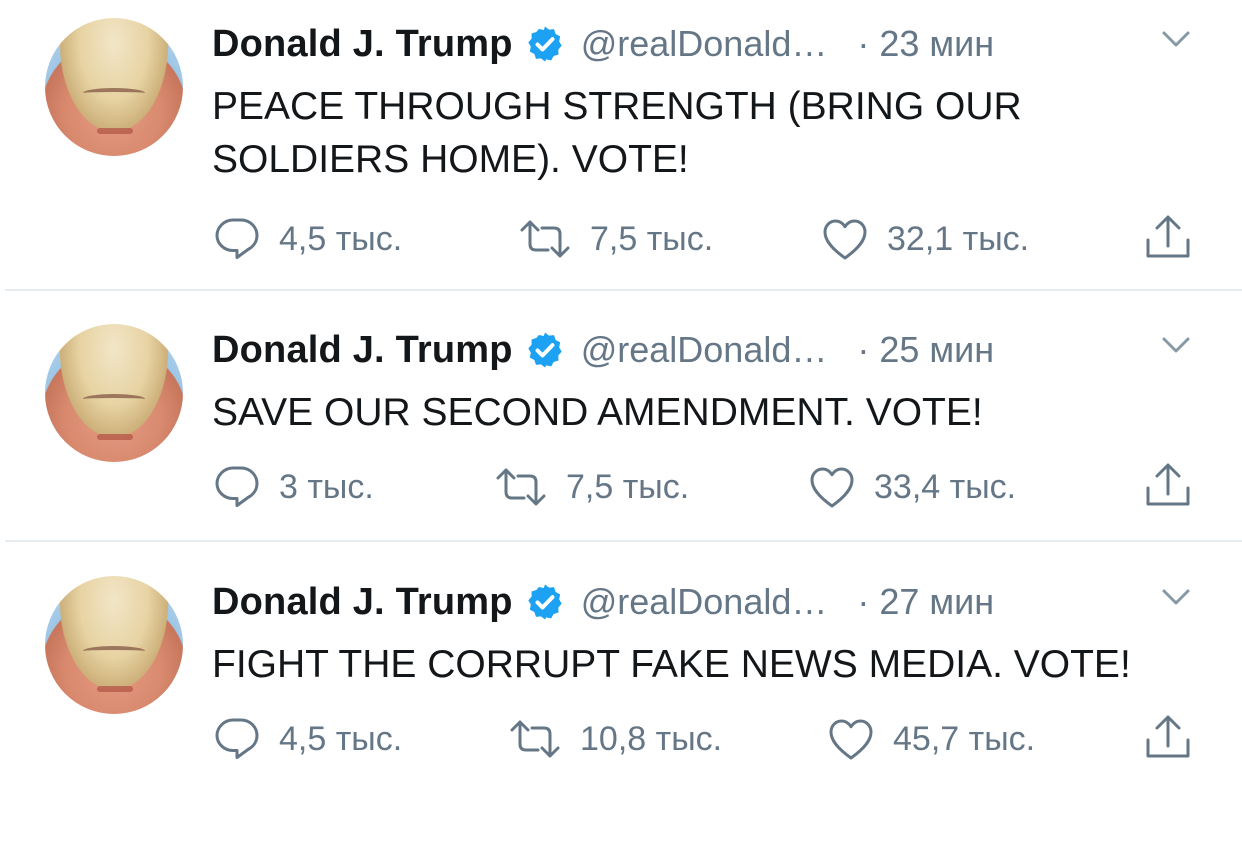 Image resolution: width=1242 pixels, height=852 pixels. Describe the element at coordinates (964, 738) in the screenshot. I see `like-count: 45,7 тыс.` at that location.